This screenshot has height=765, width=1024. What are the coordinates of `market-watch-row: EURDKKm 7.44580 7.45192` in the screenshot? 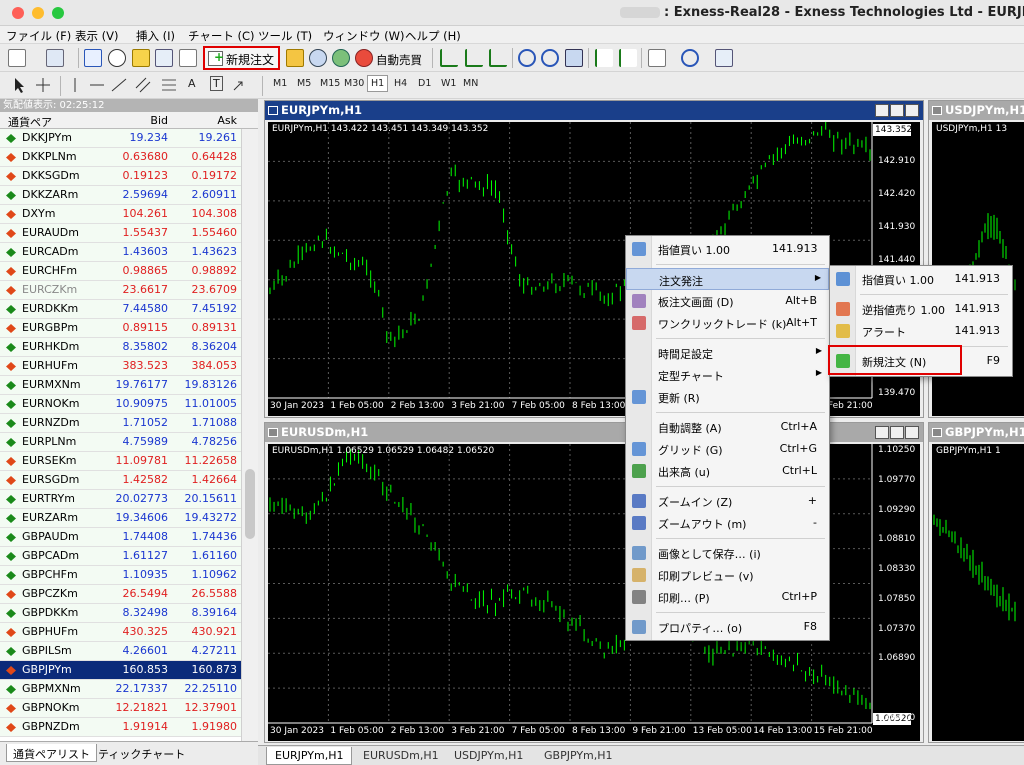 It's located at (120, 309).